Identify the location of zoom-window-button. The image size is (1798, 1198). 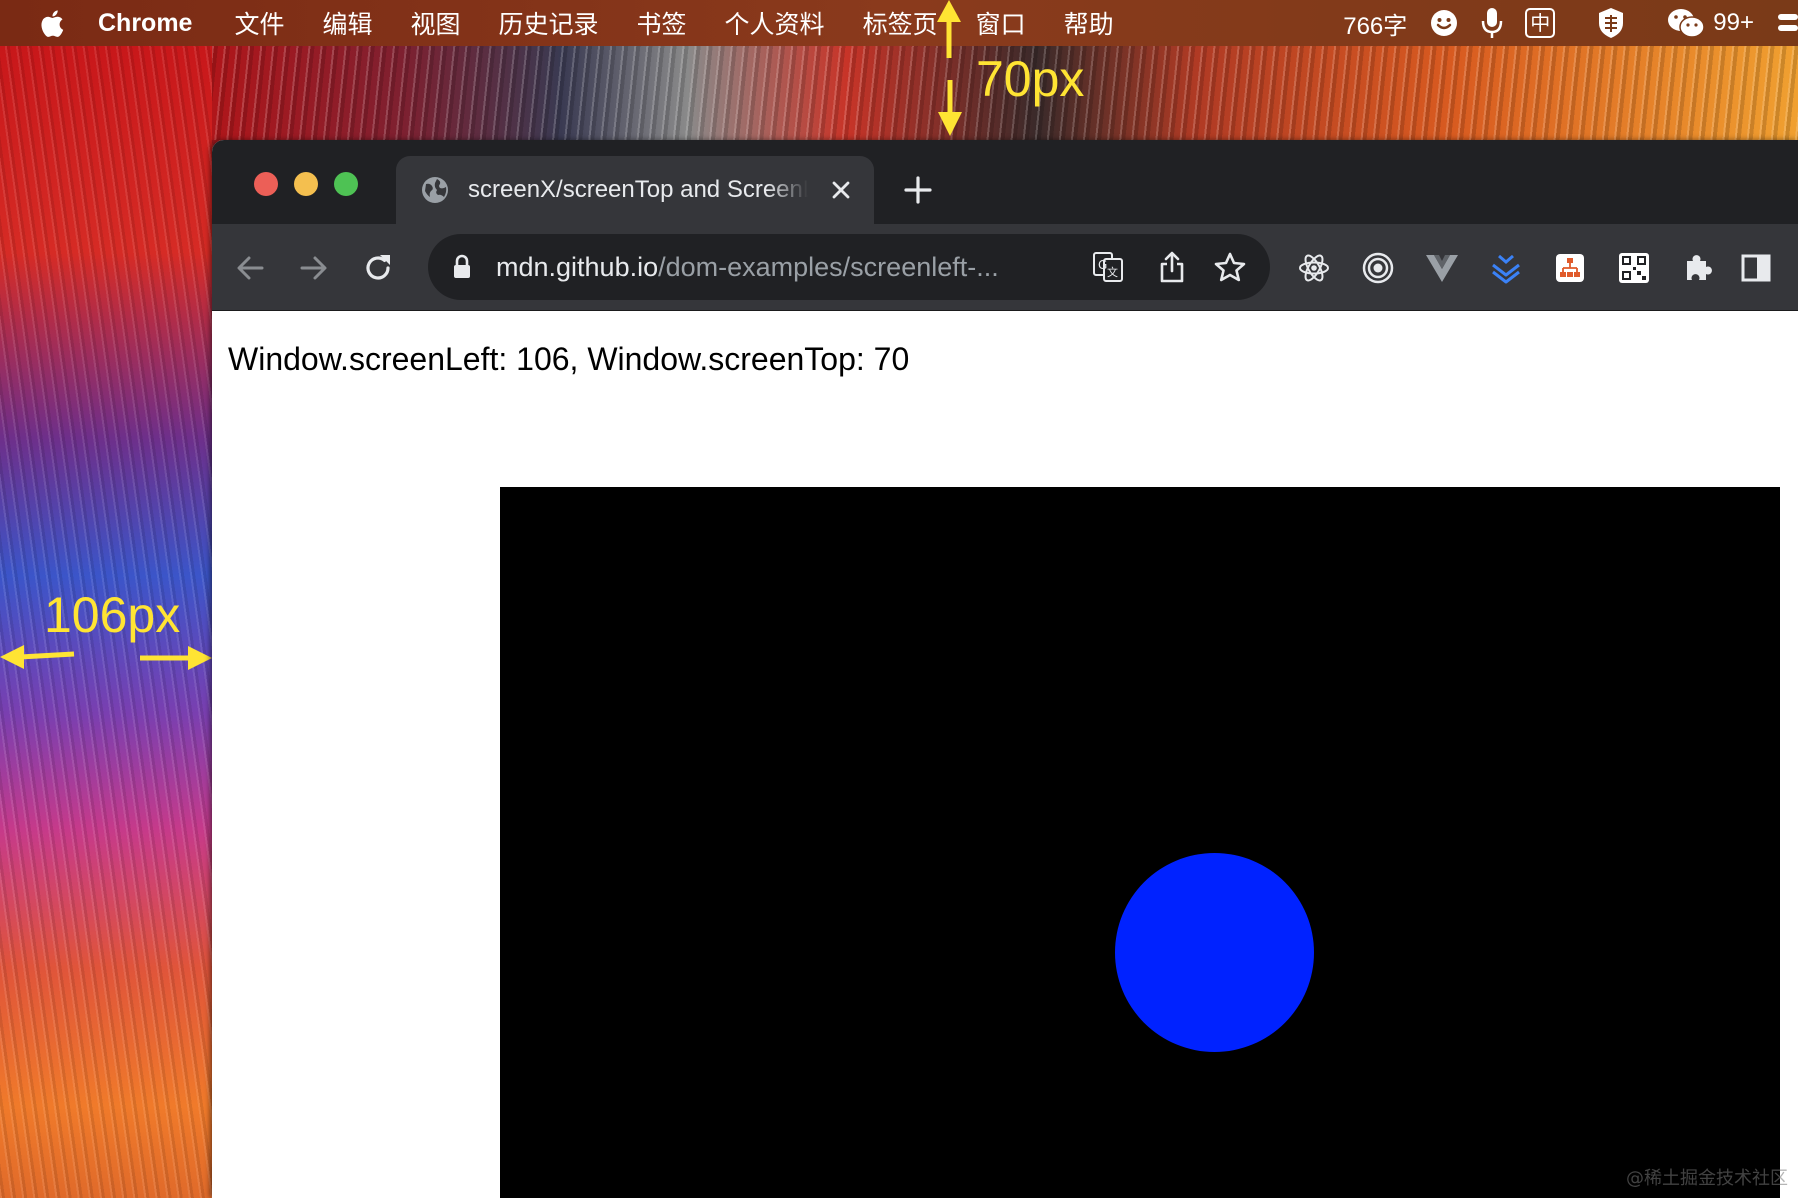
(346, 184).